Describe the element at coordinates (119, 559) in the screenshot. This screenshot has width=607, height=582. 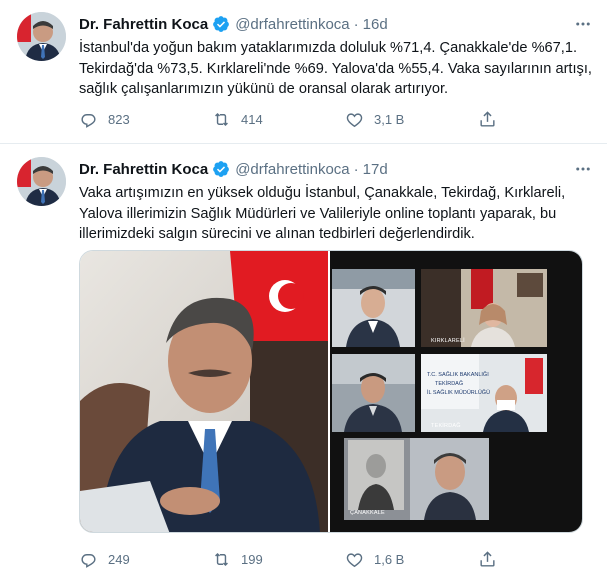
I see `reply-count: 249` at that location.